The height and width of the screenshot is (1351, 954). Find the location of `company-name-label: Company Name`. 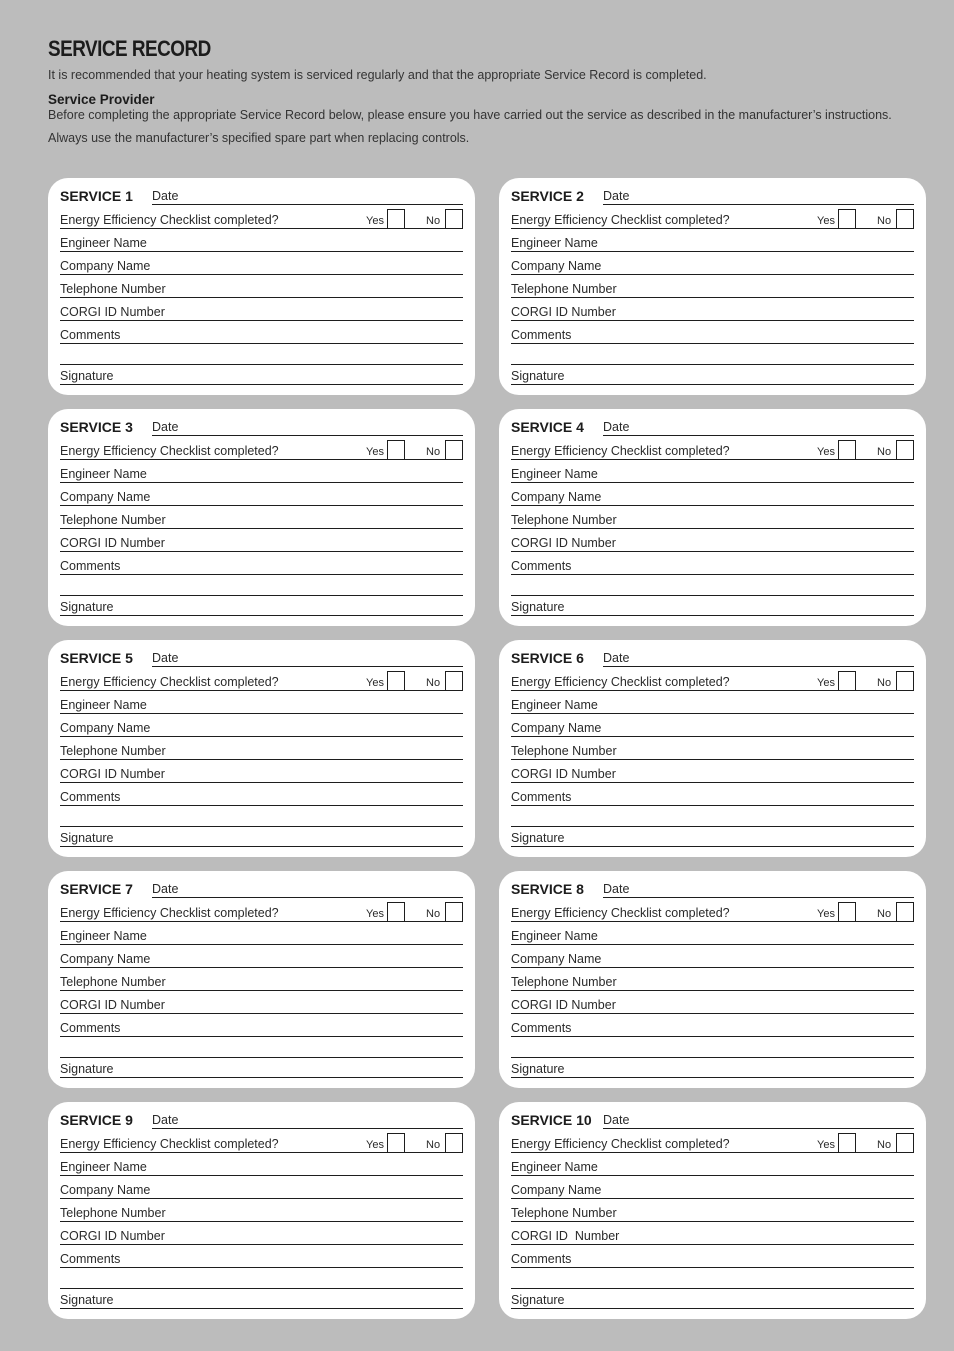

company-name-label: Company Name is located at coordinates (105, 266).